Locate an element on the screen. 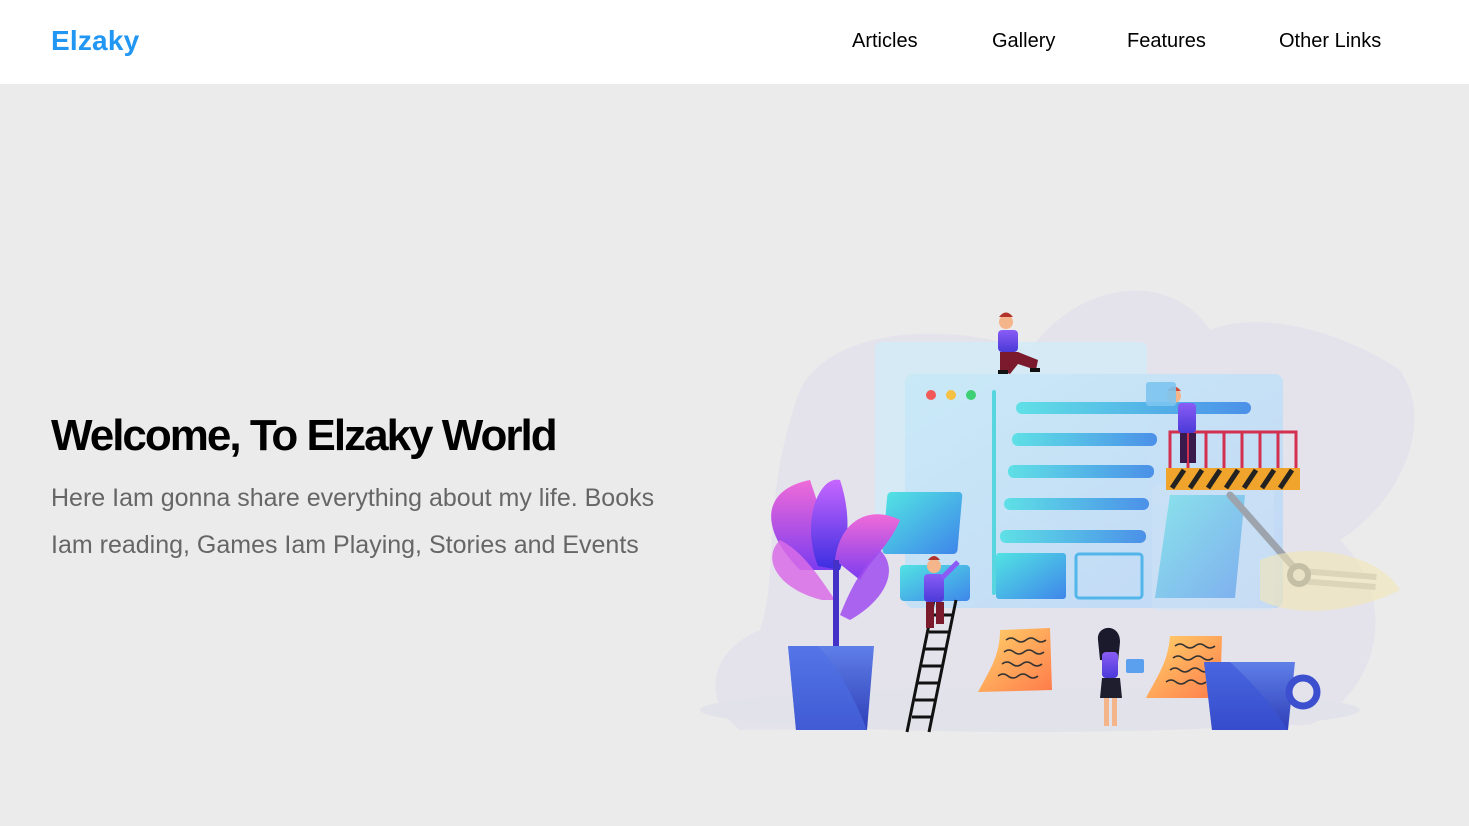  hero-title: Welcome, To Elzaky World is located at coordinates (304, 435).